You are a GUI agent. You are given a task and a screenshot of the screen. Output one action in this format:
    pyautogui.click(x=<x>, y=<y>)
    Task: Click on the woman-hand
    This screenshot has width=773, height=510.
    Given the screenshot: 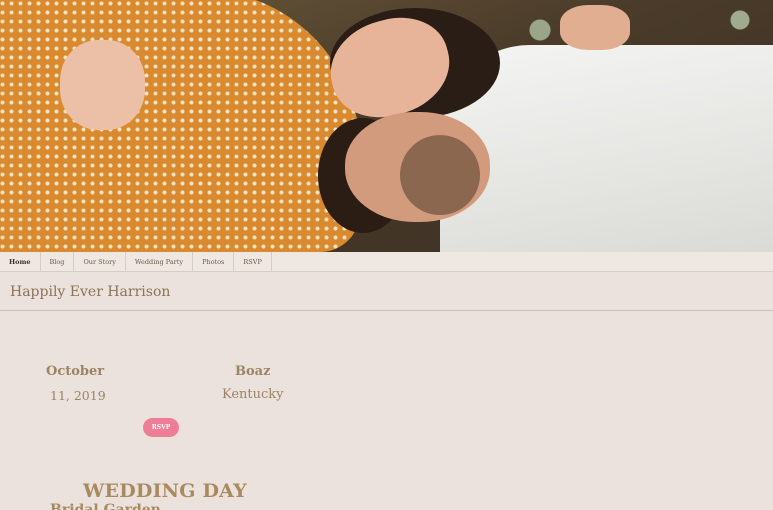 What is the action you would take?
    pyautogui.click(x=102, y=85)
    